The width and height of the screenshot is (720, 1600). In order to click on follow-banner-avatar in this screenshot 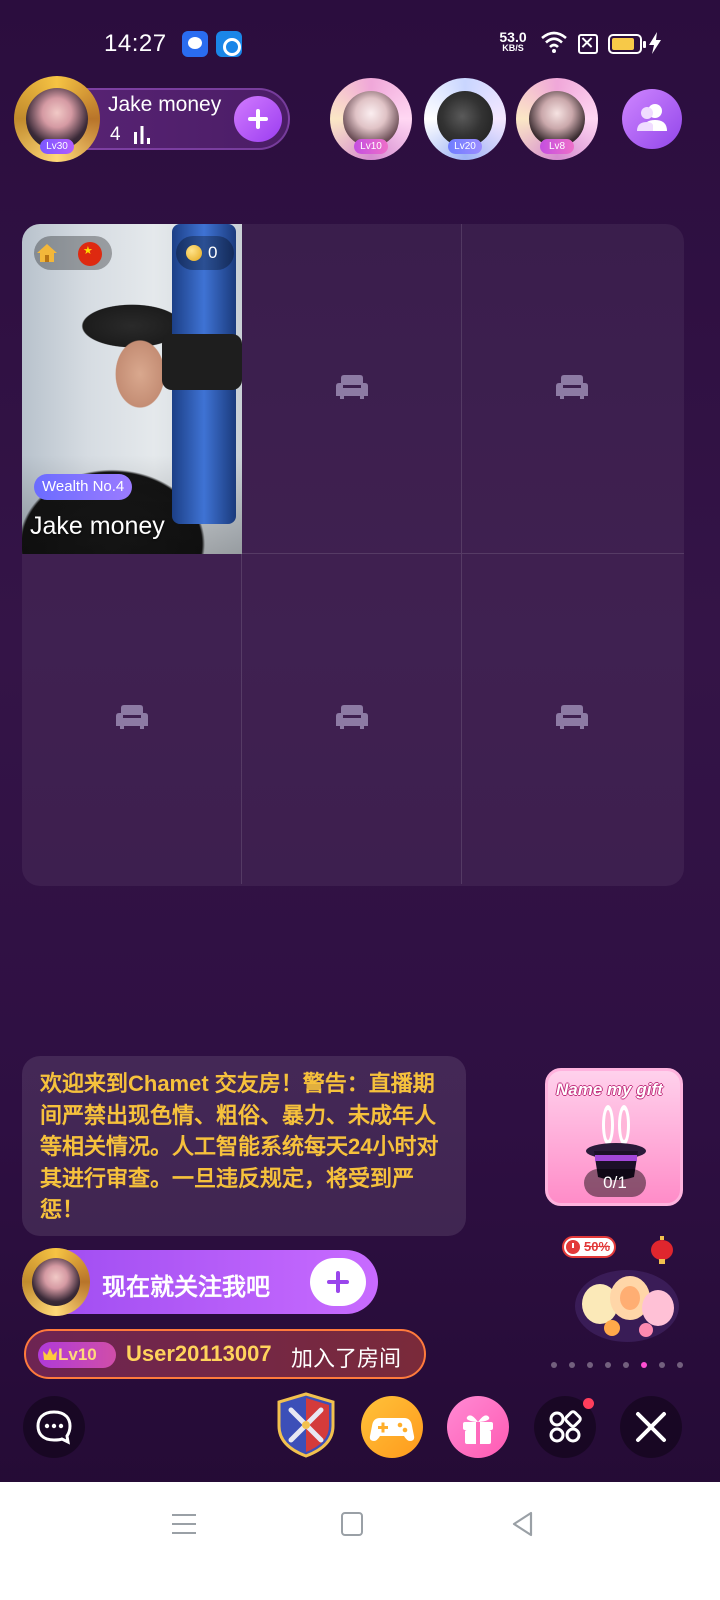, I will do `click(56, 1282)`.